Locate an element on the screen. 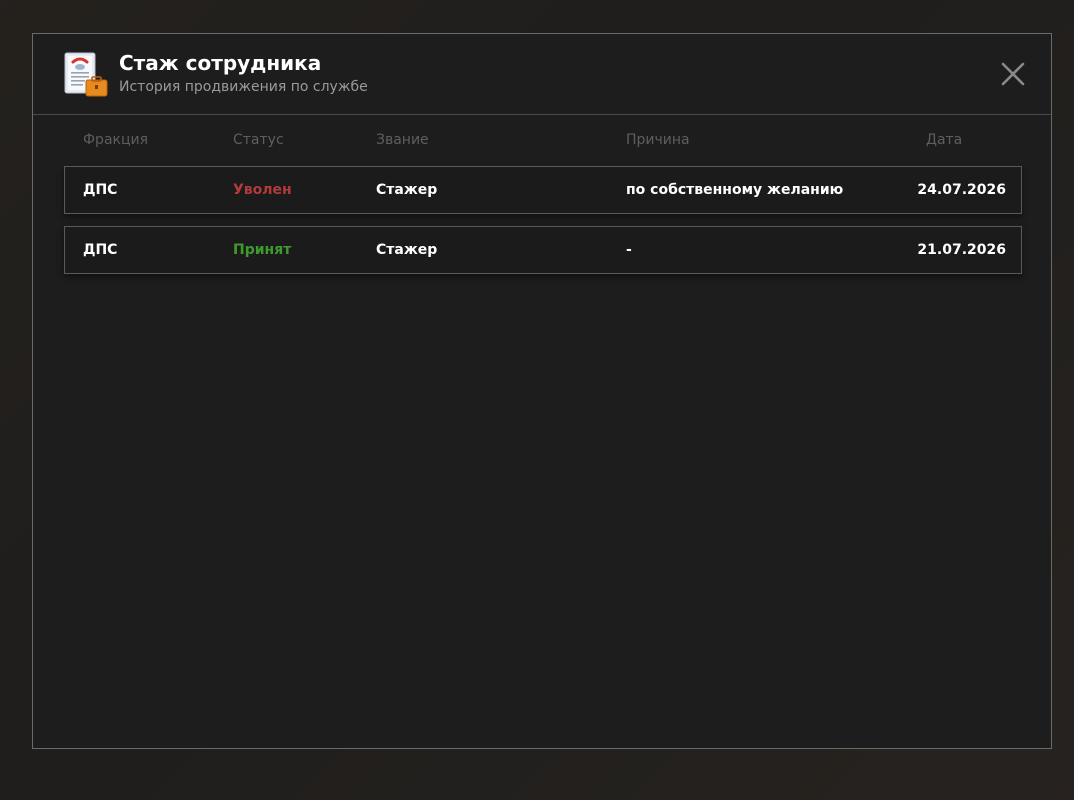 The image size is (1074, 800). cell-date: 24.07.2026 is located at coordinates (961, 190).